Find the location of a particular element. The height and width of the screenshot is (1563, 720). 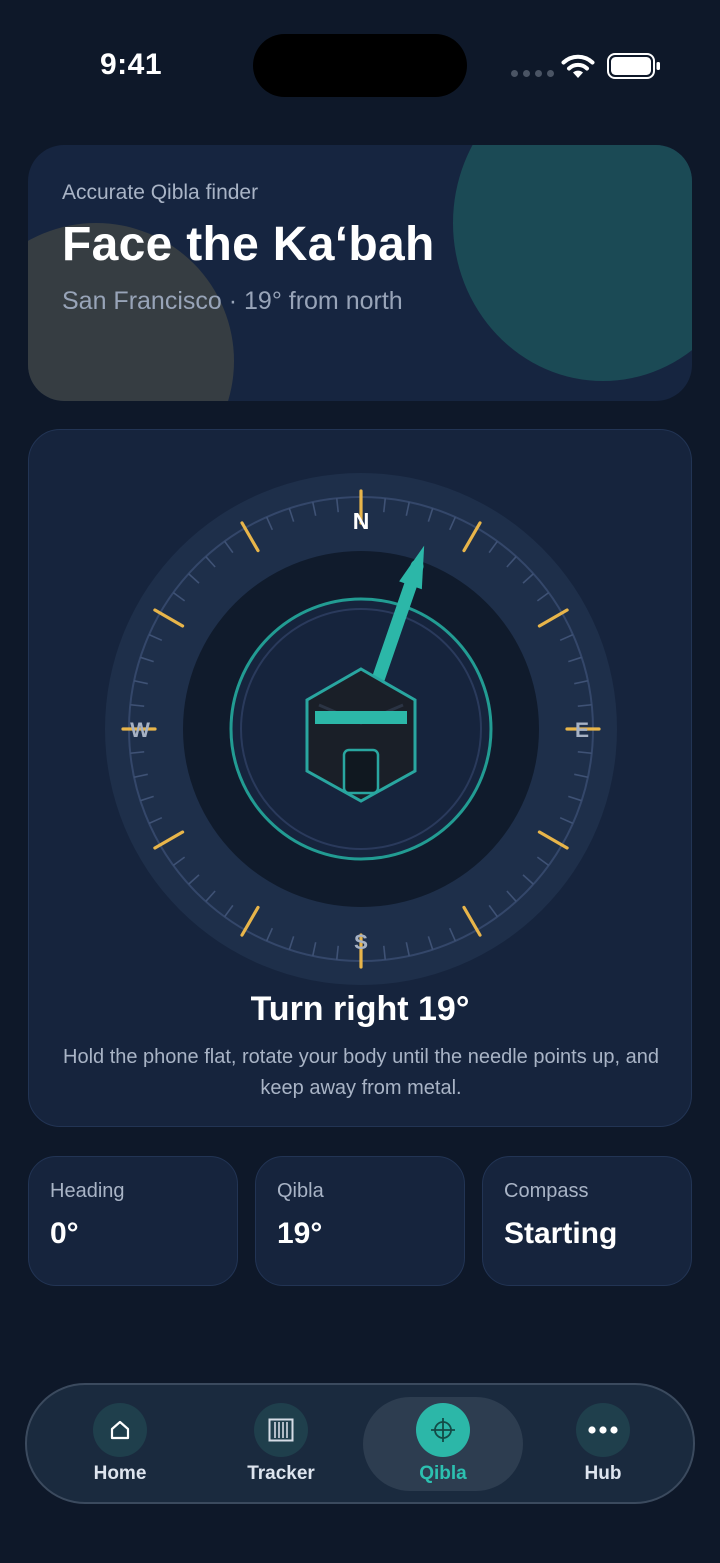

status-time: 9:41 is located at coordinates (131, 64).